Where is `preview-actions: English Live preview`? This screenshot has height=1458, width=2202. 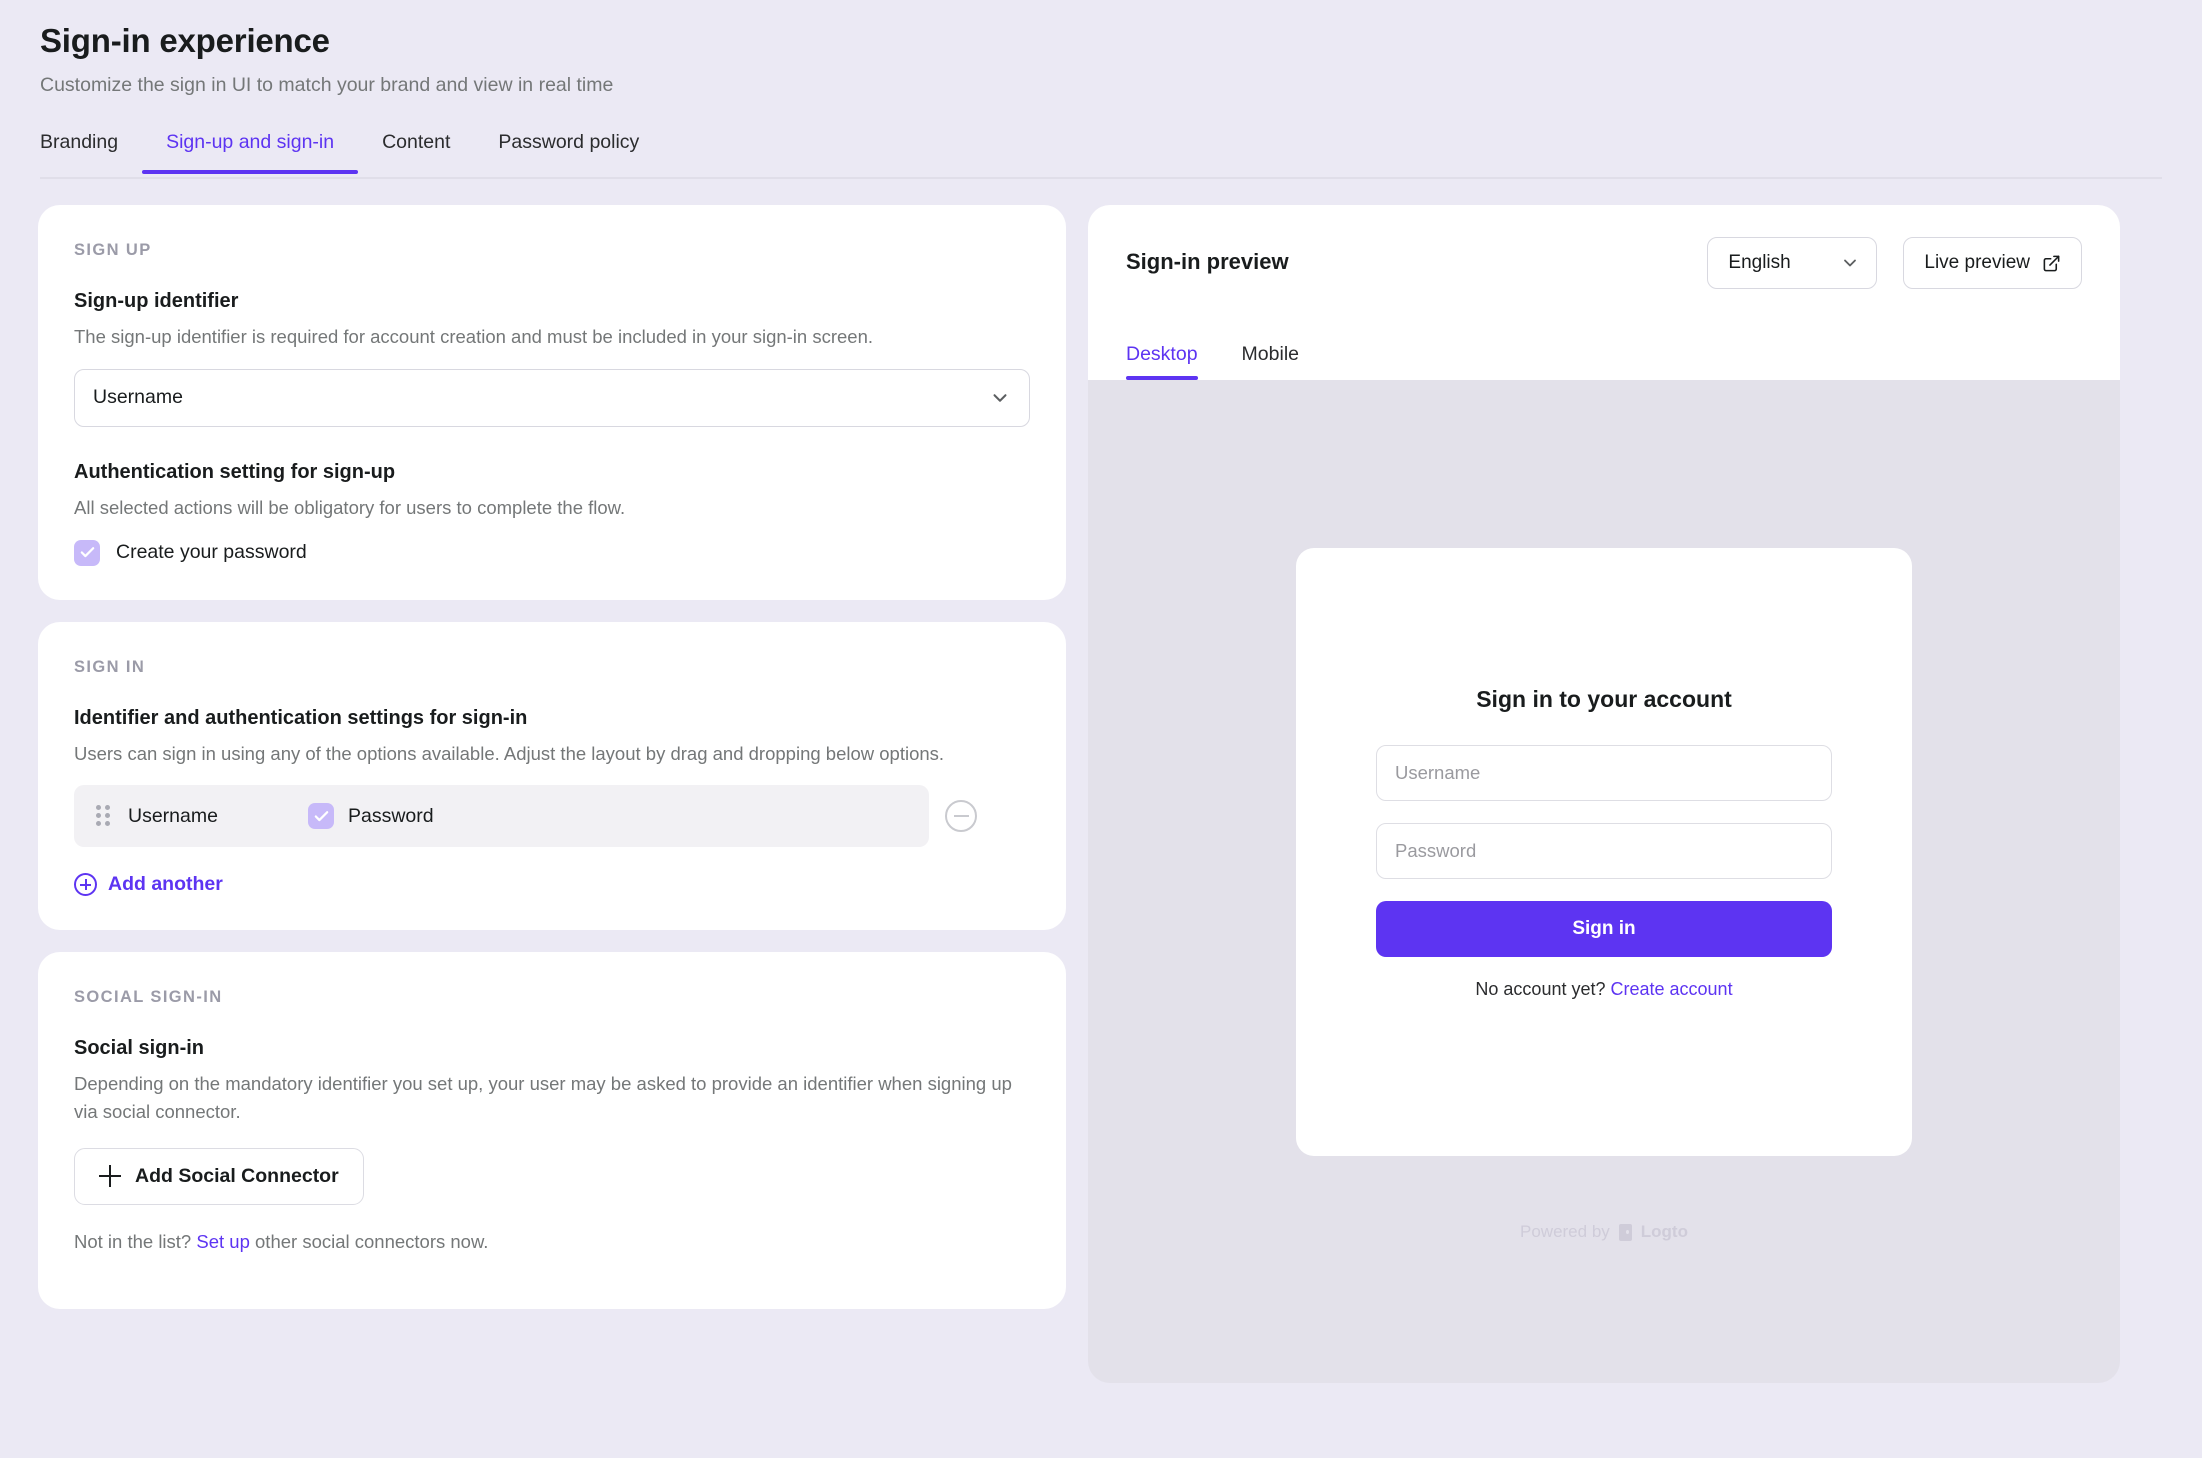
preview-actions: English Live preview is located at coordinates (1894, 263).